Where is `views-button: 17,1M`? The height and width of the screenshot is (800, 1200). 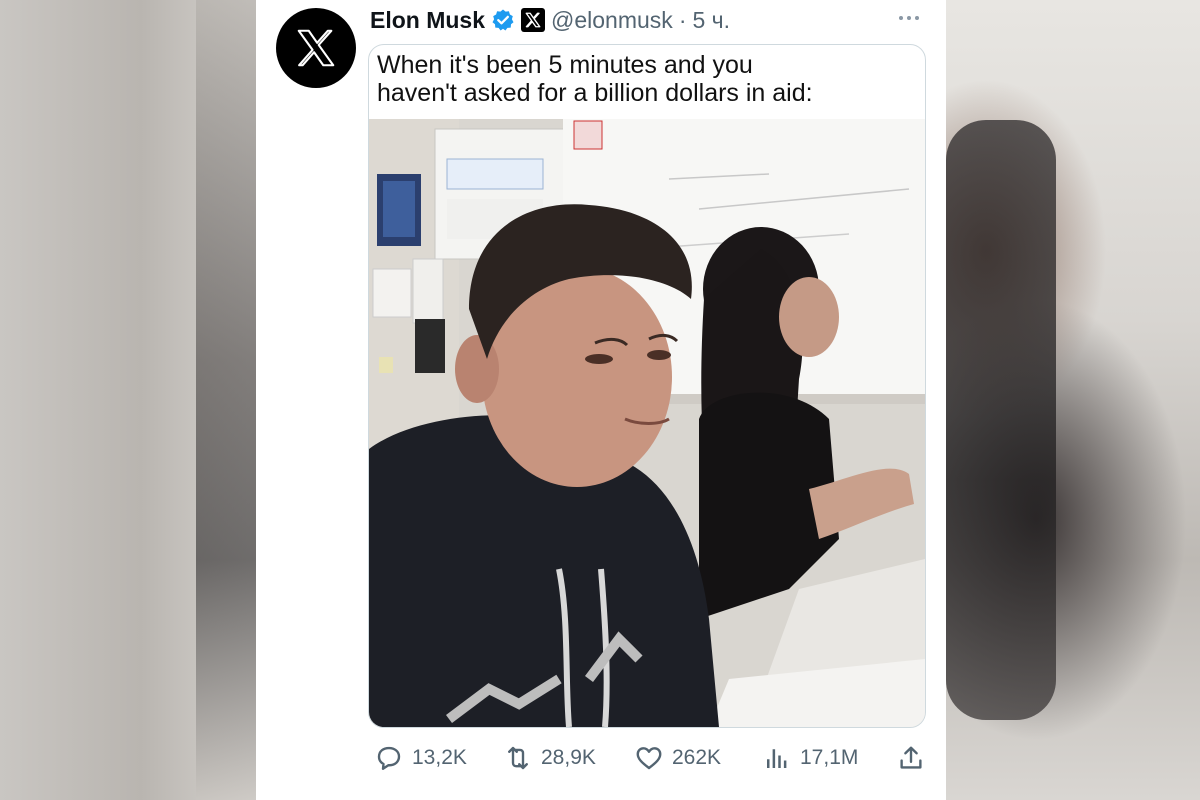
views-button: 17,1M is located at coordinates (810, 758).